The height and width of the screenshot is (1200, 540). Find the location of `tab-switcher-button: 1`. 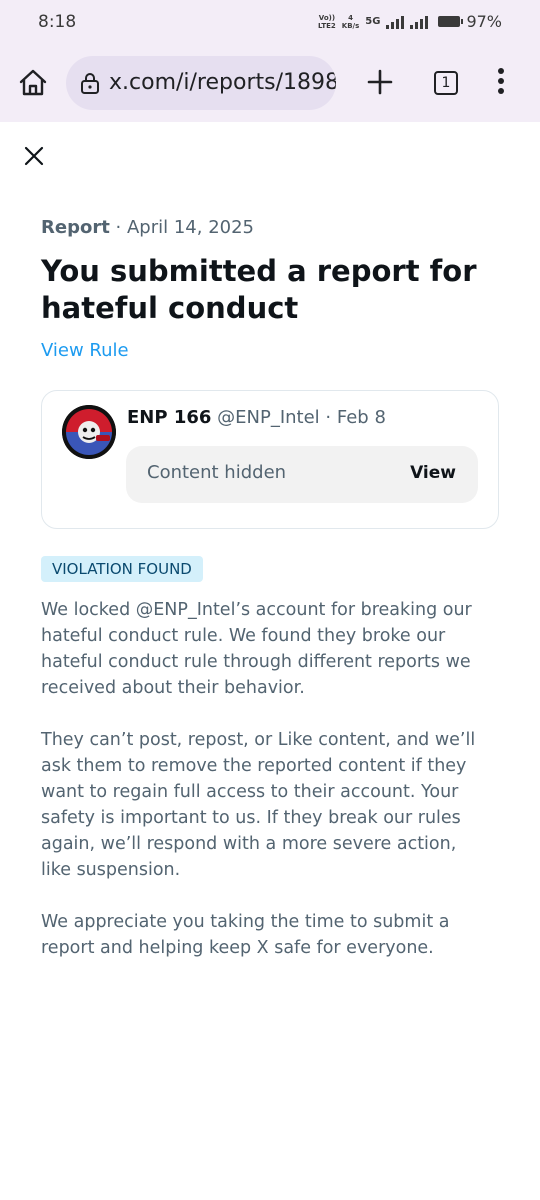

tab-switcher-button: 1 is located at coordinates (446, 83).